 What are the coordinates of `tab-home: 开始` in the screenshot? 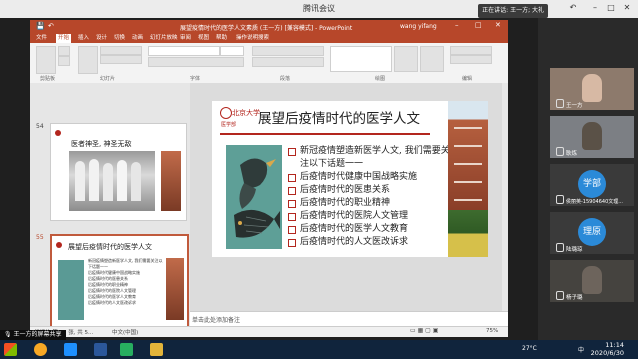 It's located at (64, 38).